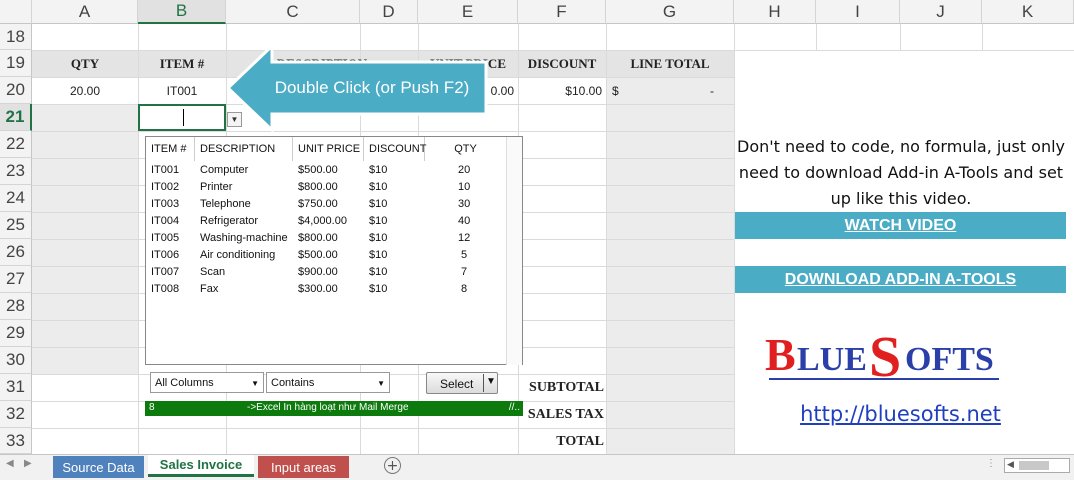  I want to click on row-header-20: 20, so click(16, 90).